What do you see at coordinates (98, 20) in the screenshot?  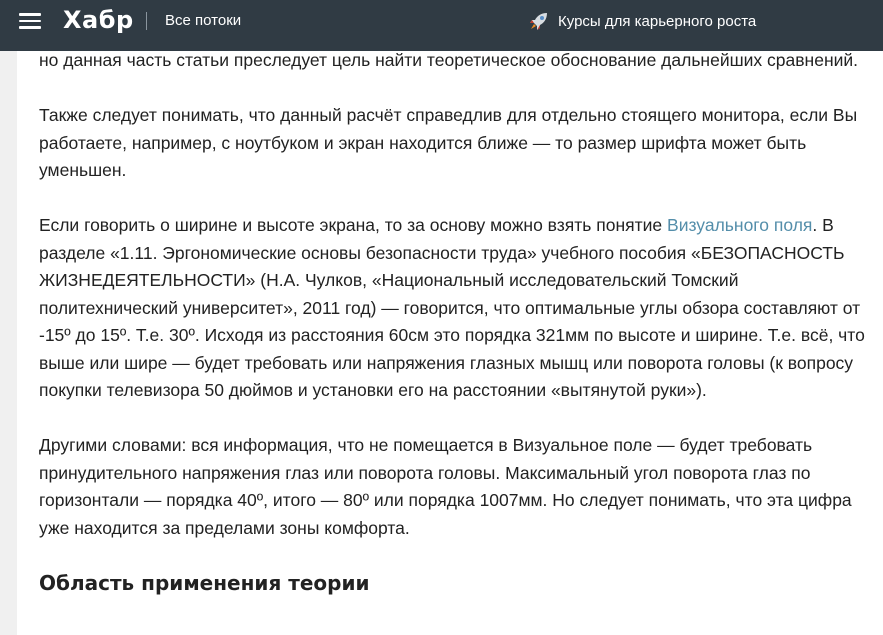 I see `habr-logo: Хабр` at bounding box center [98, 20].